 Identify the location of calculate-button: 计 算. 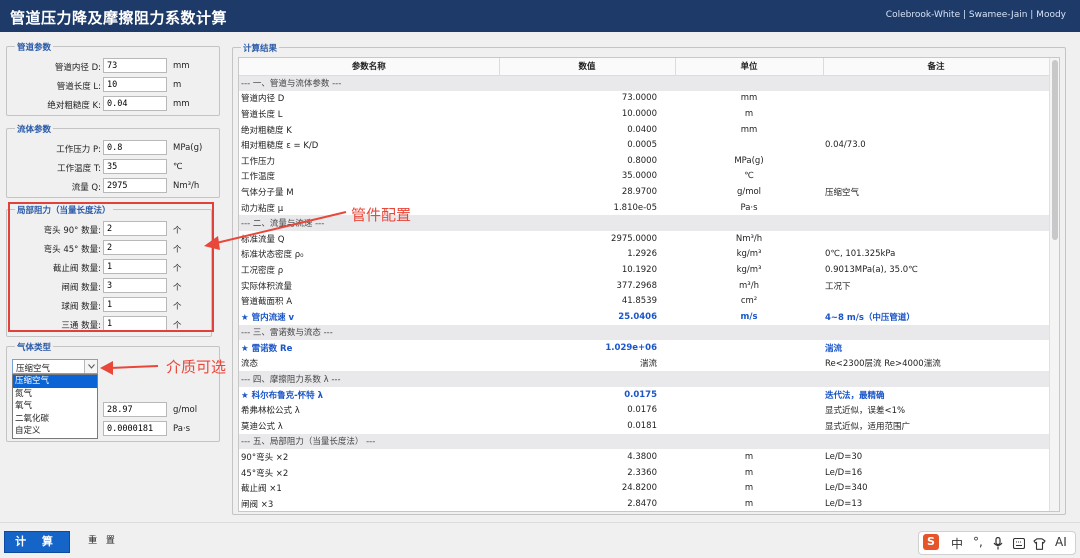
(37, 542).